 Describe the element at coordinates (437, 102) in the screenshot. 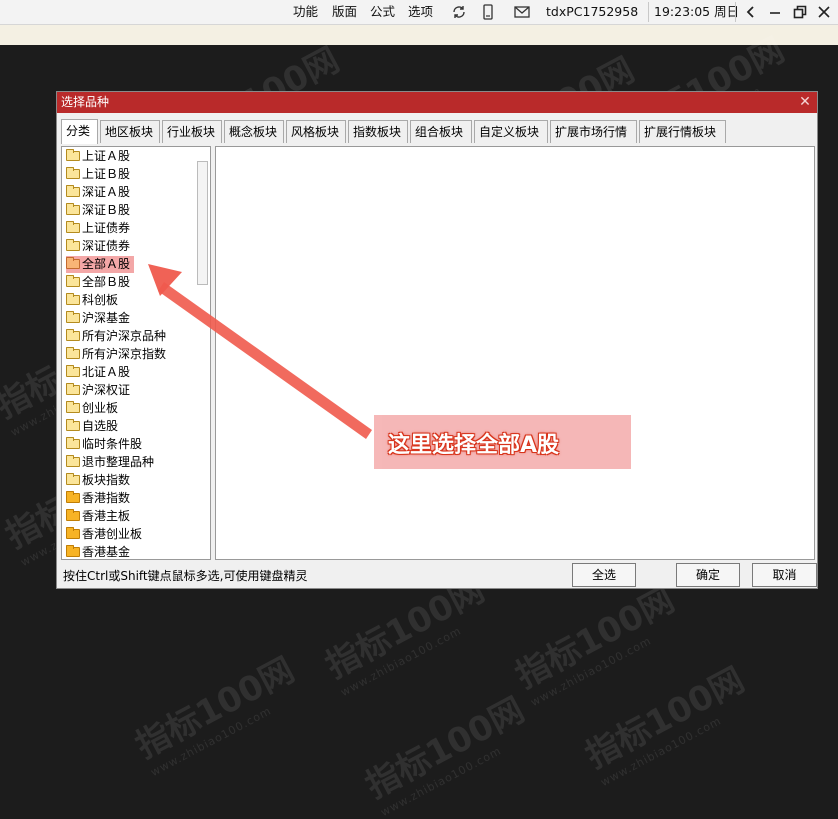

I see `dialog-titlebar: 选择品种 ✕` at that location.